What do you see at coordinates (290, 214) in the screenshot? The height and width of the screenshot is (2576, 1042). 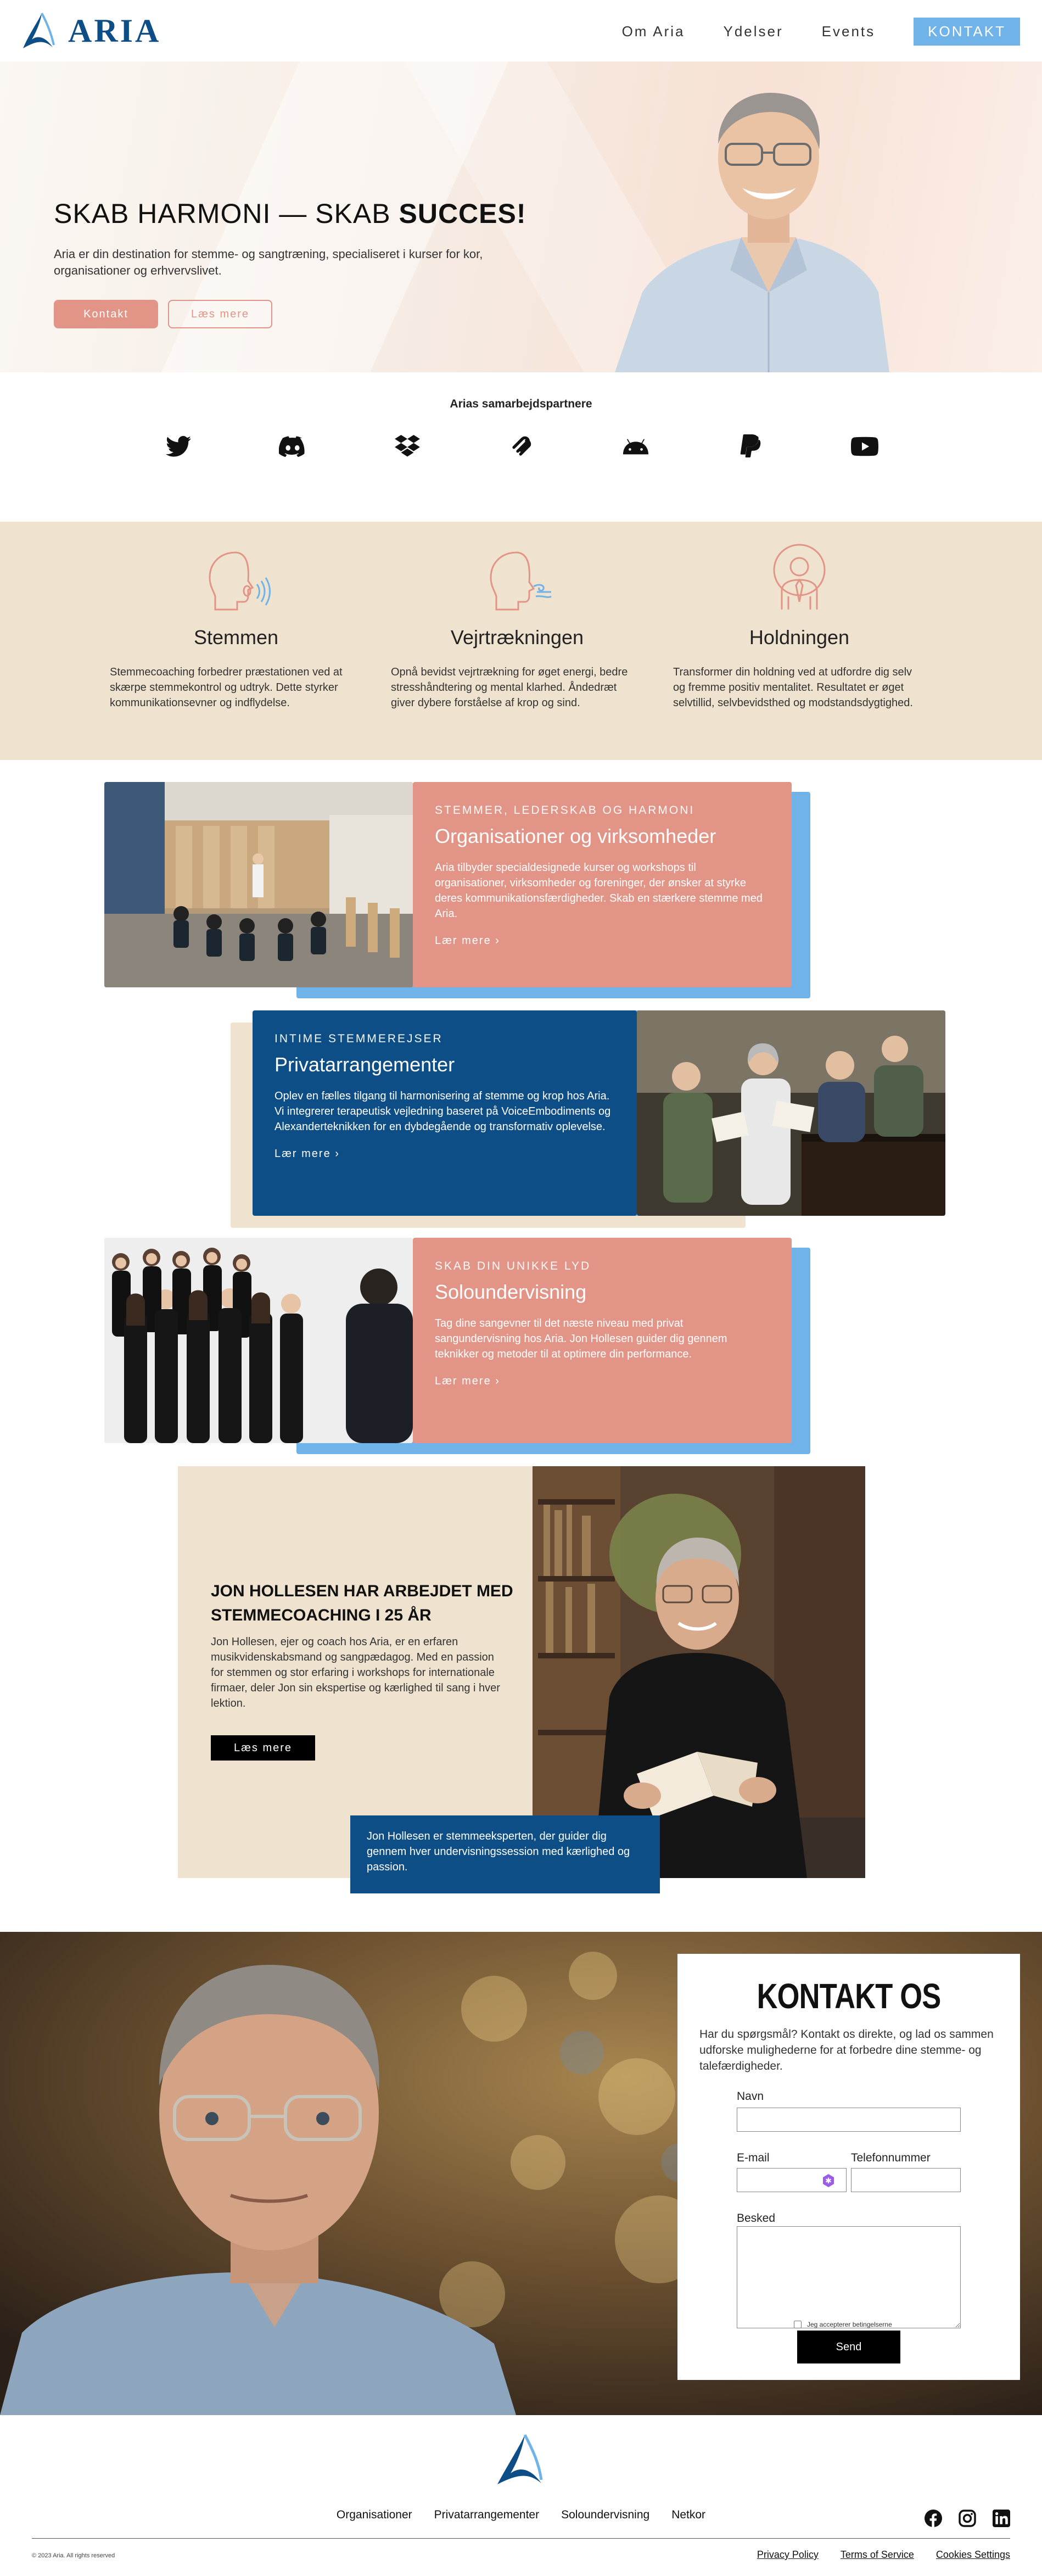 I see `hero-title: SKAB HARMONI — SKAB SUCCES!` at bounding box center [290, 214].